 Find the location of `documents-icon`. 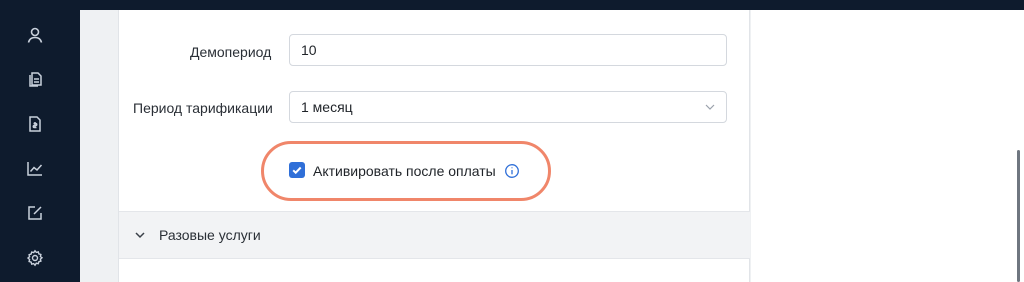

documents-icon is located at coordinates (35, 79).